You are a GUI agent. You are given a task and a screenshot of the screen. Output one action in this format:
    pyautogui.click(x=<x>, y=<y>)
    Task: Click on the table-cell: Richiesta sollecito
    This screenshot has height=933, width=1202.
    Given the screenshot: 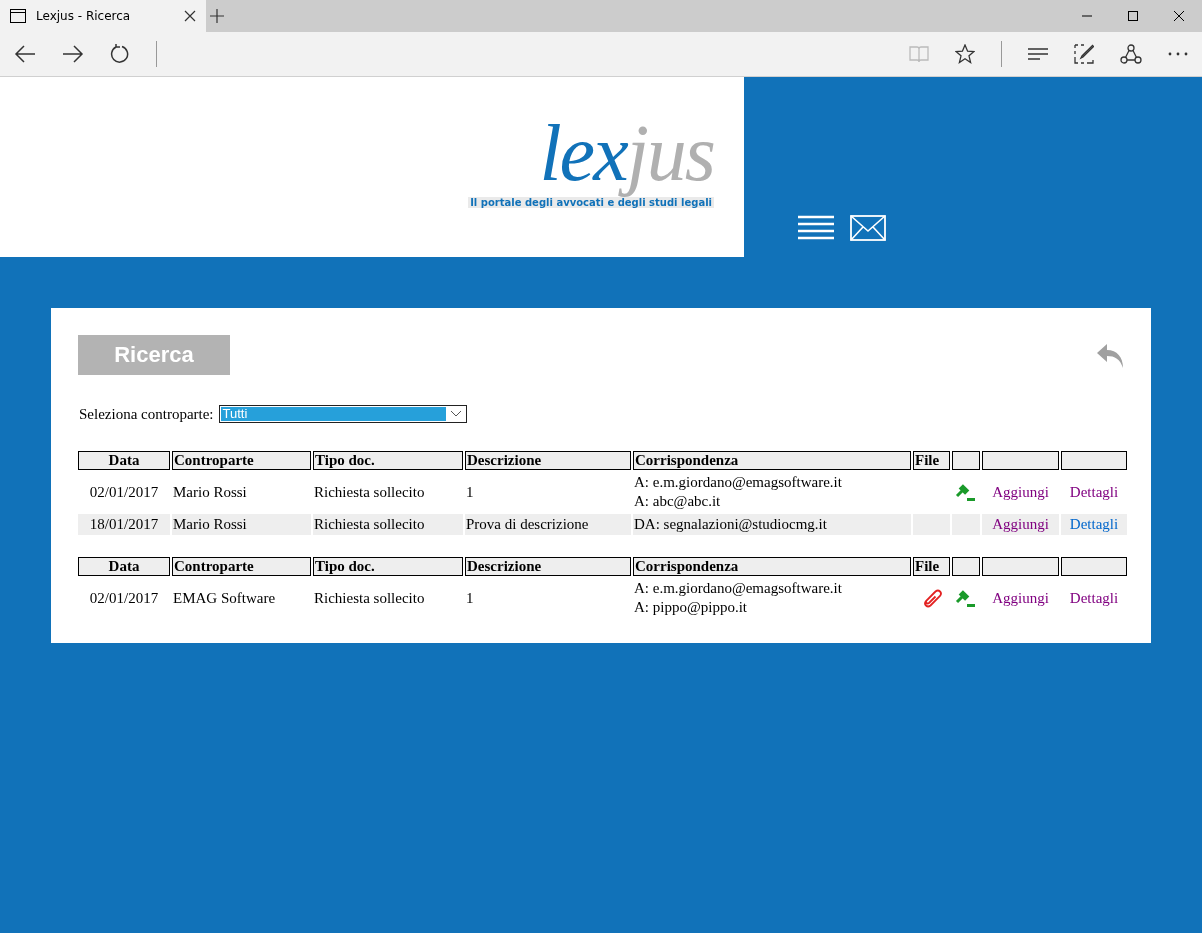 What is the action you would take?
    pyautogui.click(x=388, y=524)
    